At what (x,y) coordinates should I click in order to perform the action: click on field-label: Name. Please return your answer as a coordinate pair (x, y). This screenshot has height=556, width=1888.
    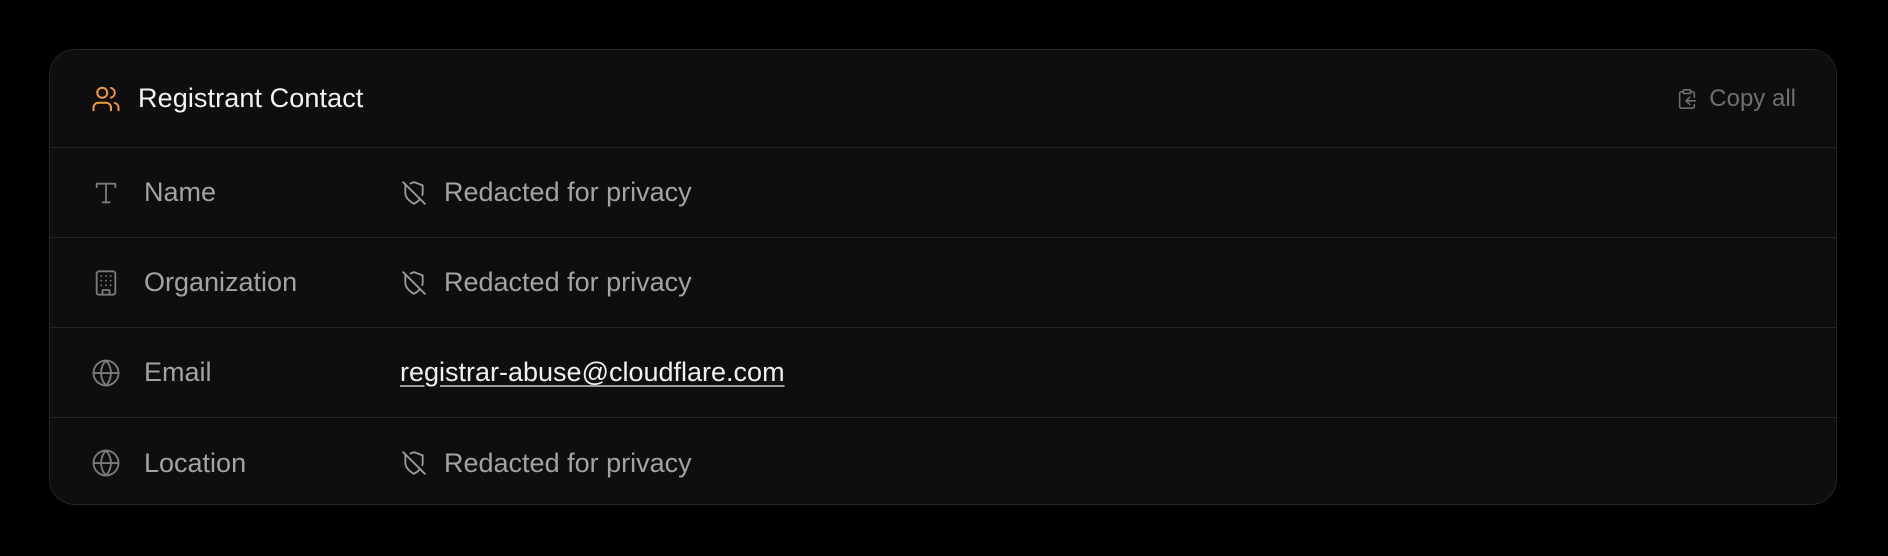
    Looking at the image, I should click on (180, 192).